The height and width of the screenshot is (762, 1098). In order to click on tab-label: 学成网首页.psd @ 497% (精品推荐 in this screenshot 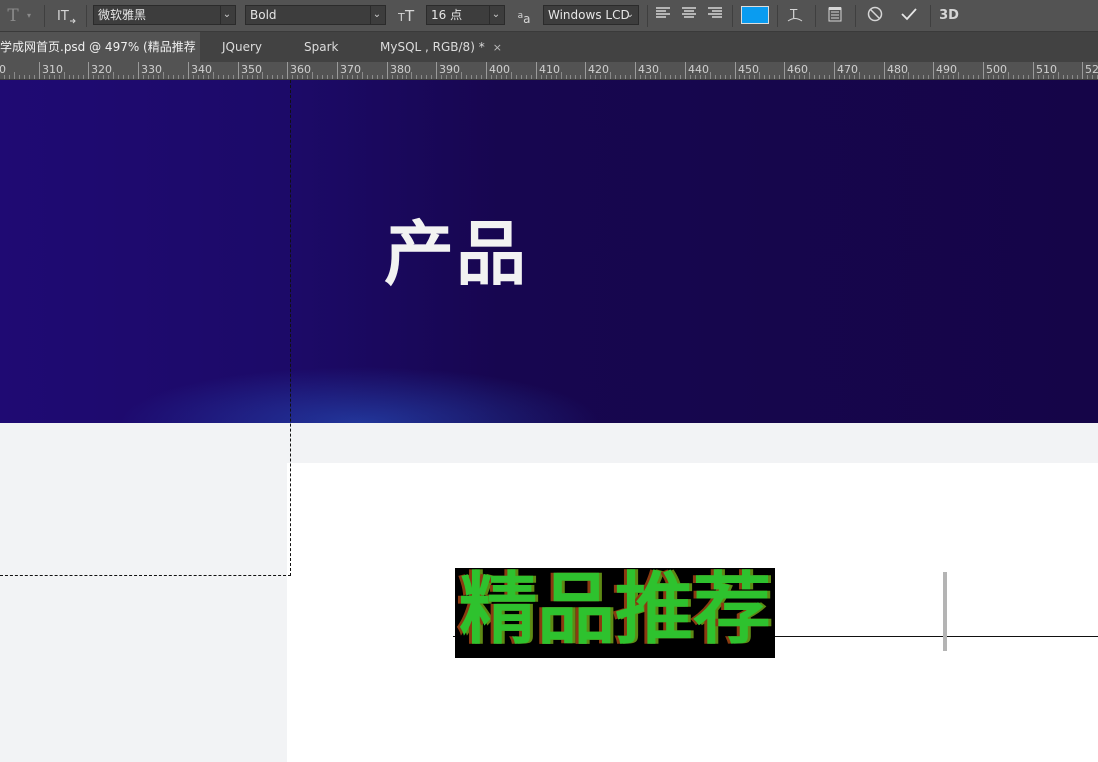, I will do `click(98, 47)`.